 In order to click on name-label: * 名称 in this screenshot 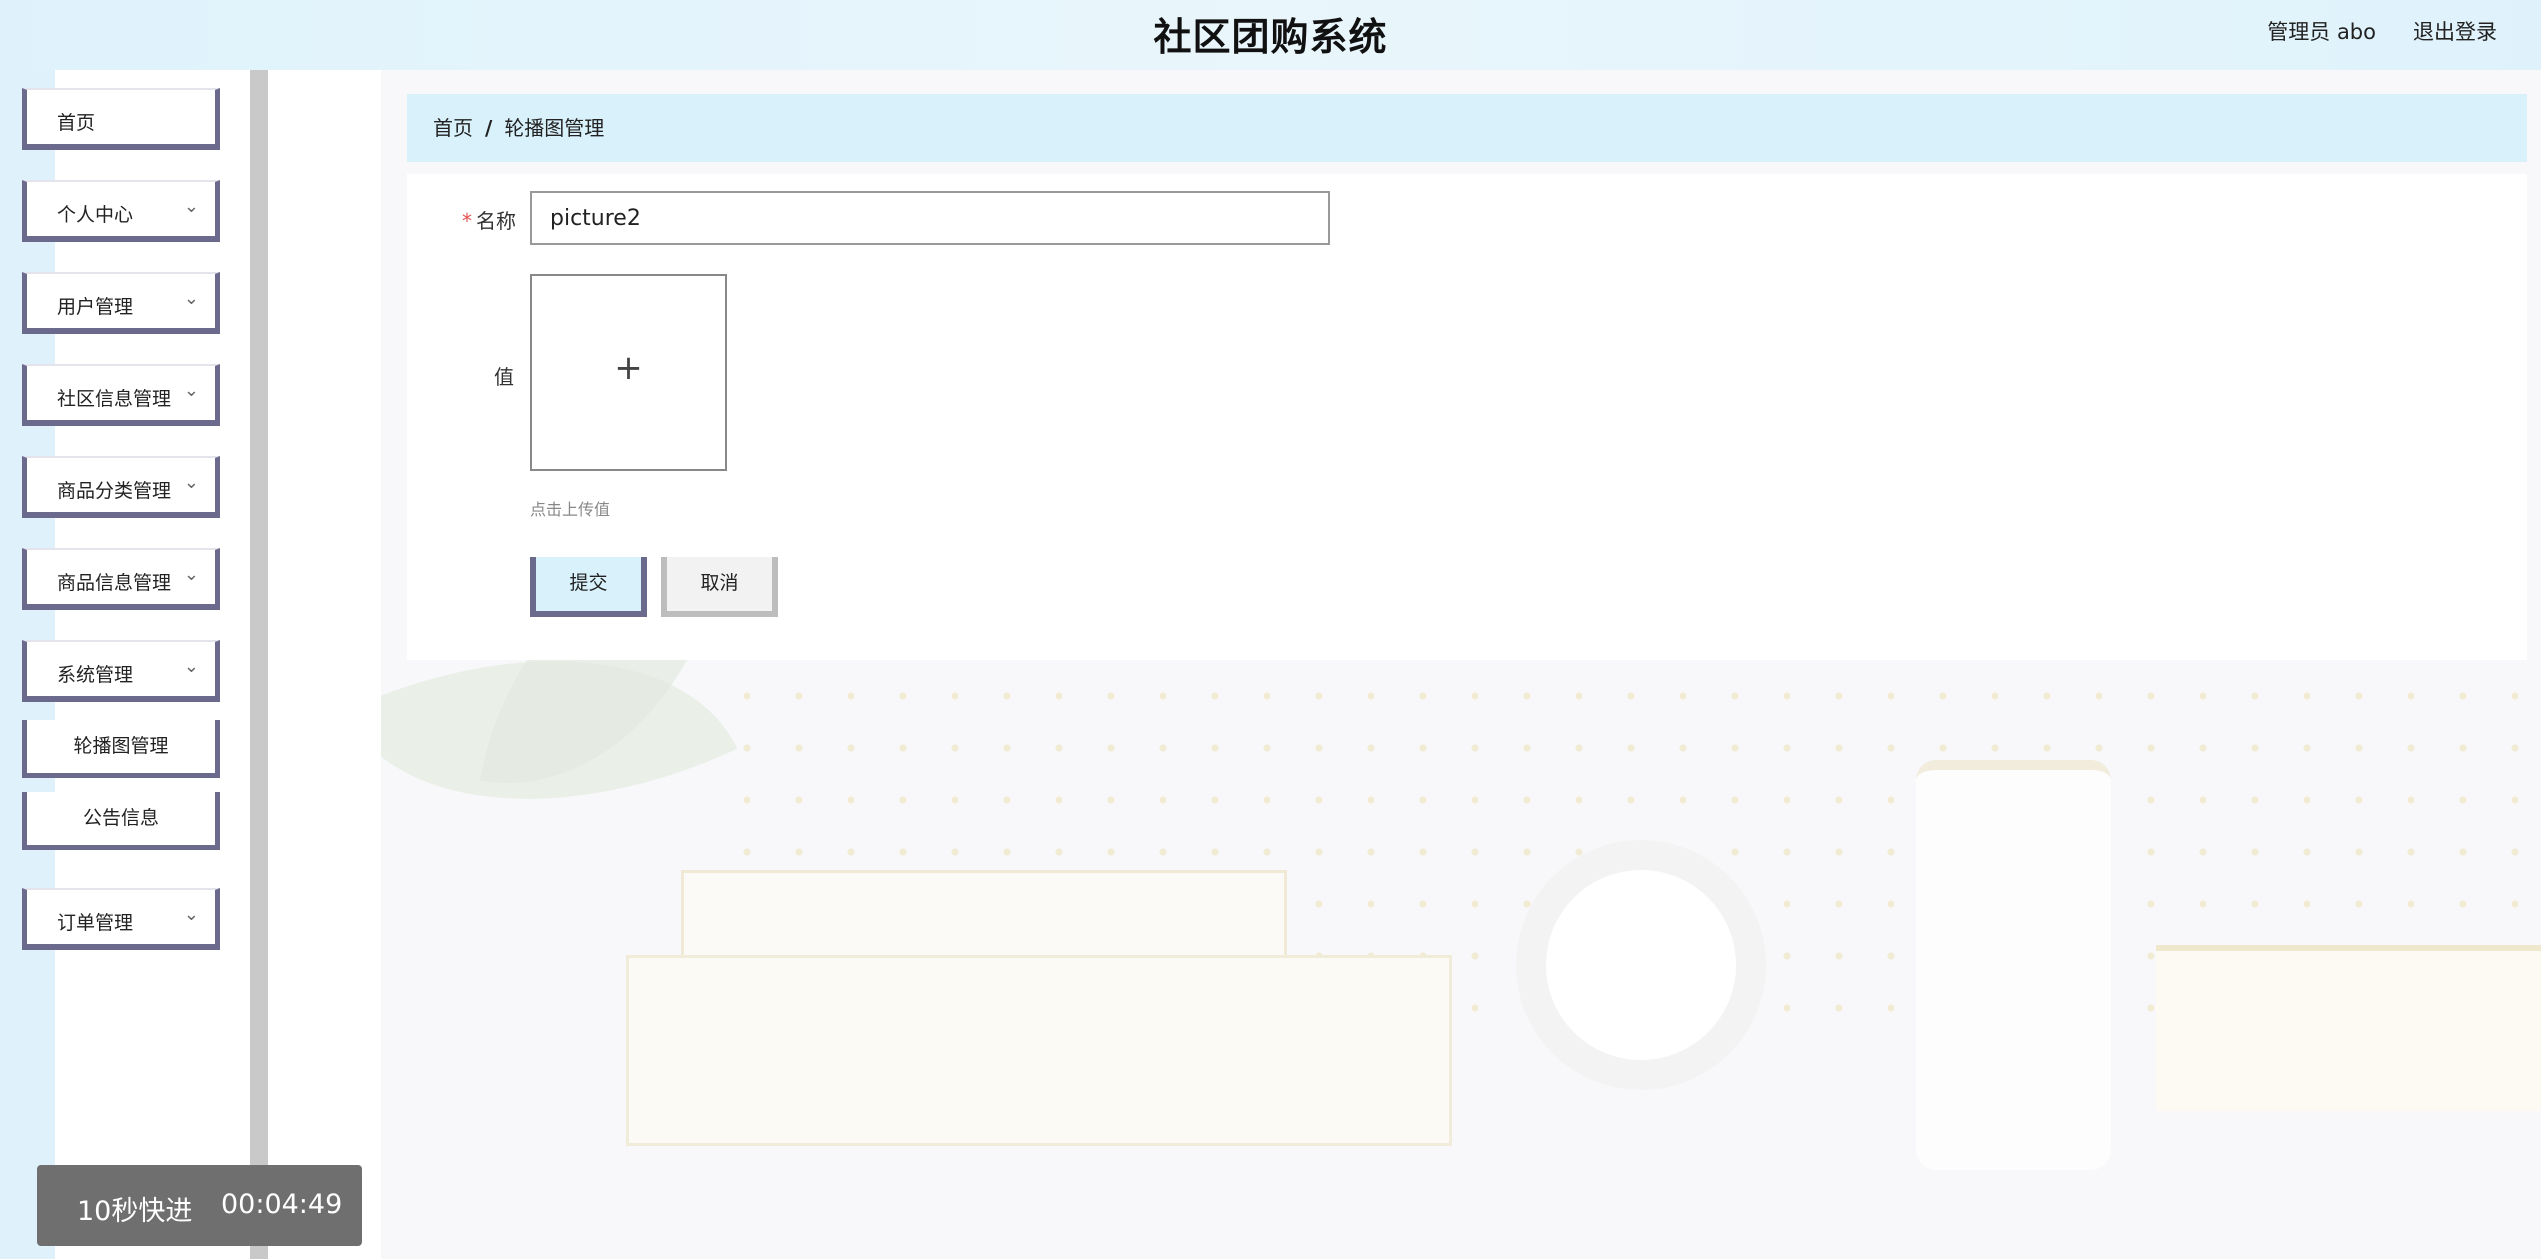, I will do `click(489, 219)`.